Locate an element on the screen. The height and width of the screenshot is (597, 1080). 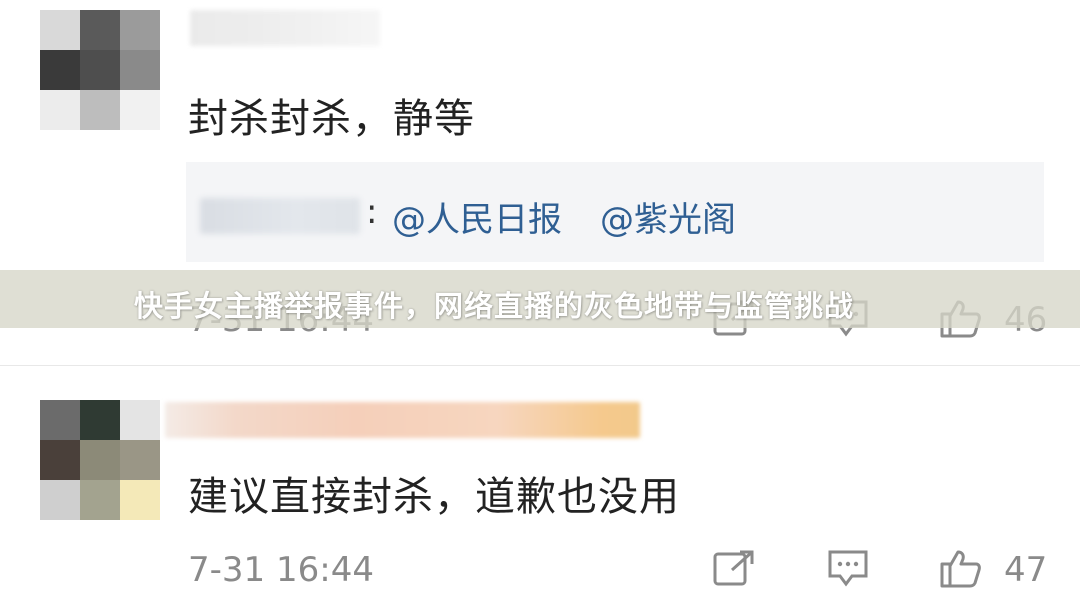
headline-banner: 快手女主播举报事件，网络直播的灰色地带与监管挑战 is located at coordinates (540, 299).